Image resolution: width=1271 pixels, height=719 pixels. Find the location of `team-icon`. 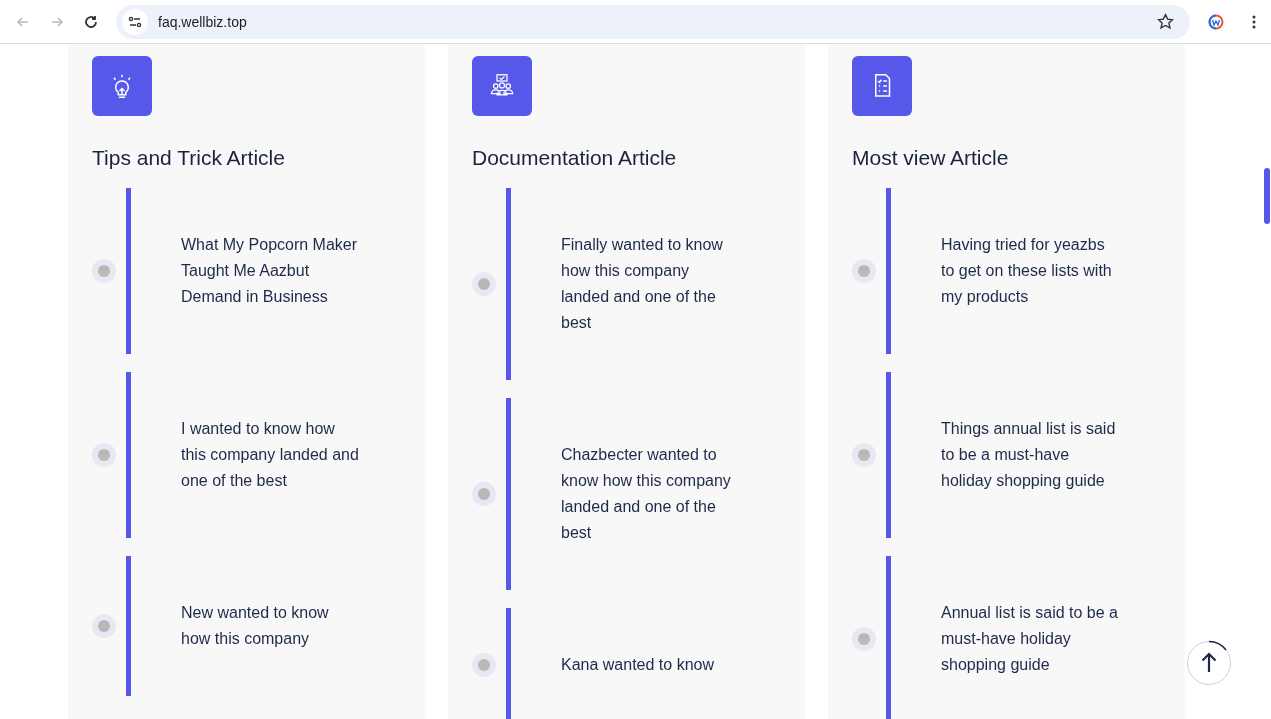

team-icon is located at coordinates (502, 86).